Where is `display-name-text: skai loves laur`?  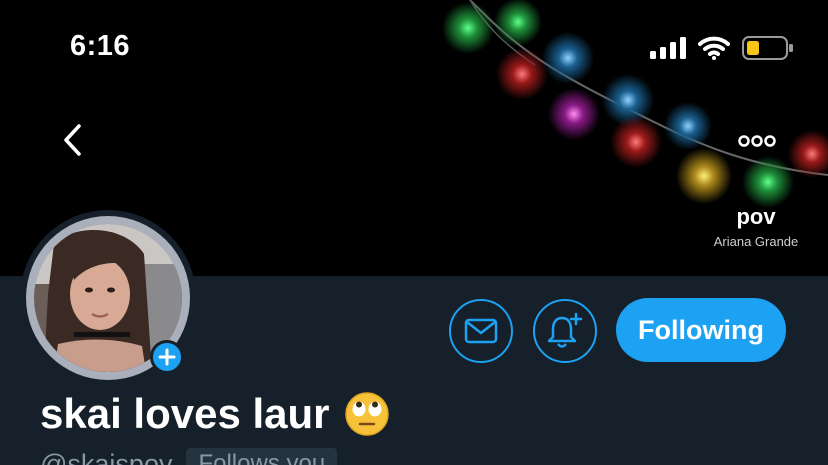
display-name-text: skai loves laur is located at coordinates (185, 413).